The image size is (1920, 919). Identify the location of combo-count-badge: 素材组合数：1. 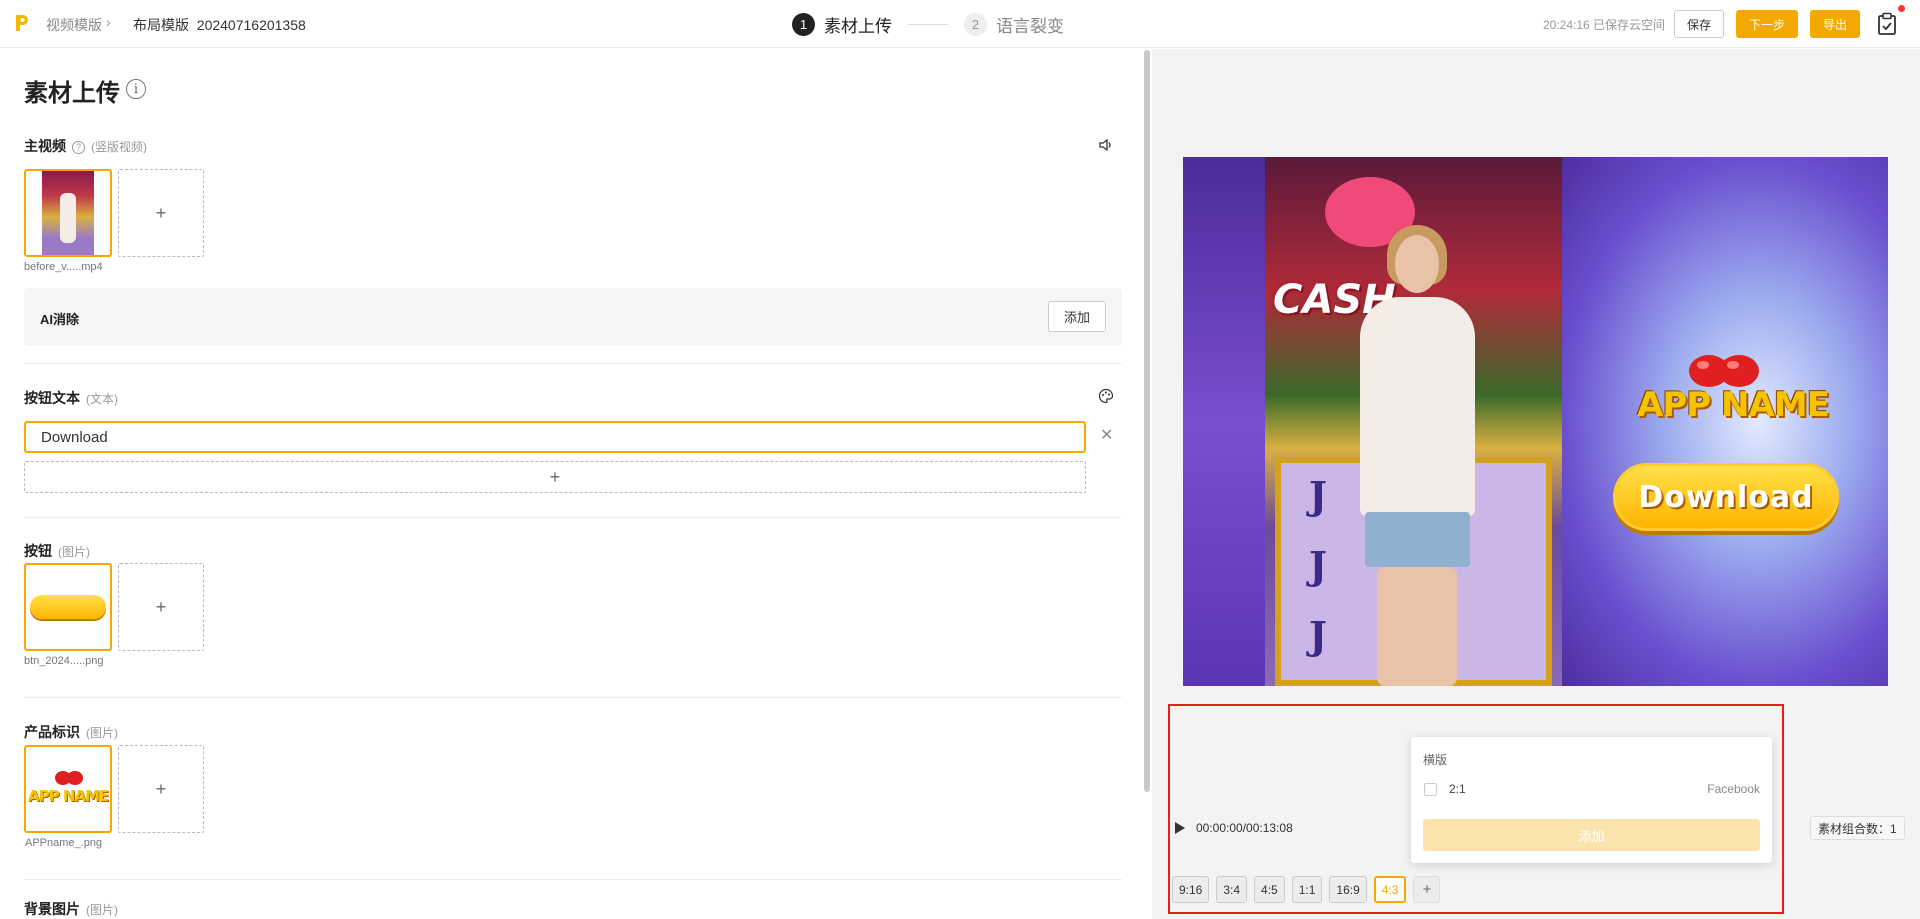
(1857, 828).